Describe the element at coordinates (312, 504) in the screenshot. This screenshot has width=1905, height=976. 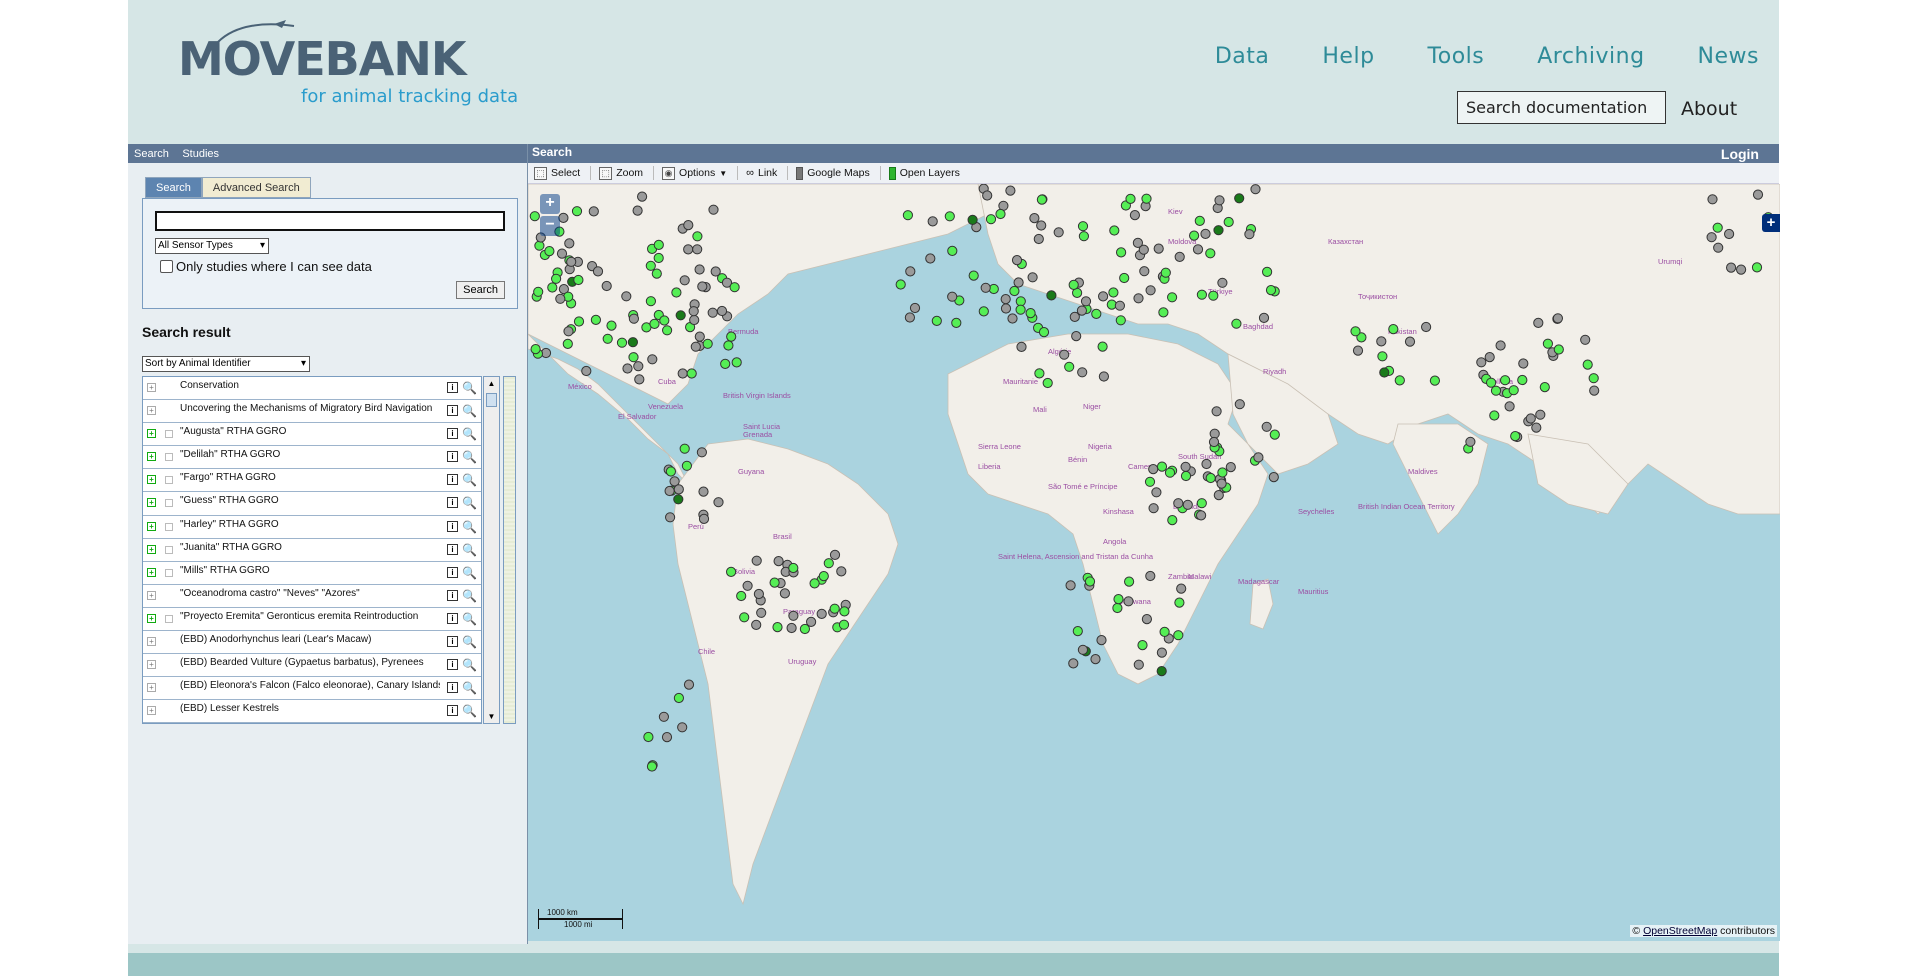
I see `list-item: + "Guess" RTHA GGRO i 🔍` at that location.